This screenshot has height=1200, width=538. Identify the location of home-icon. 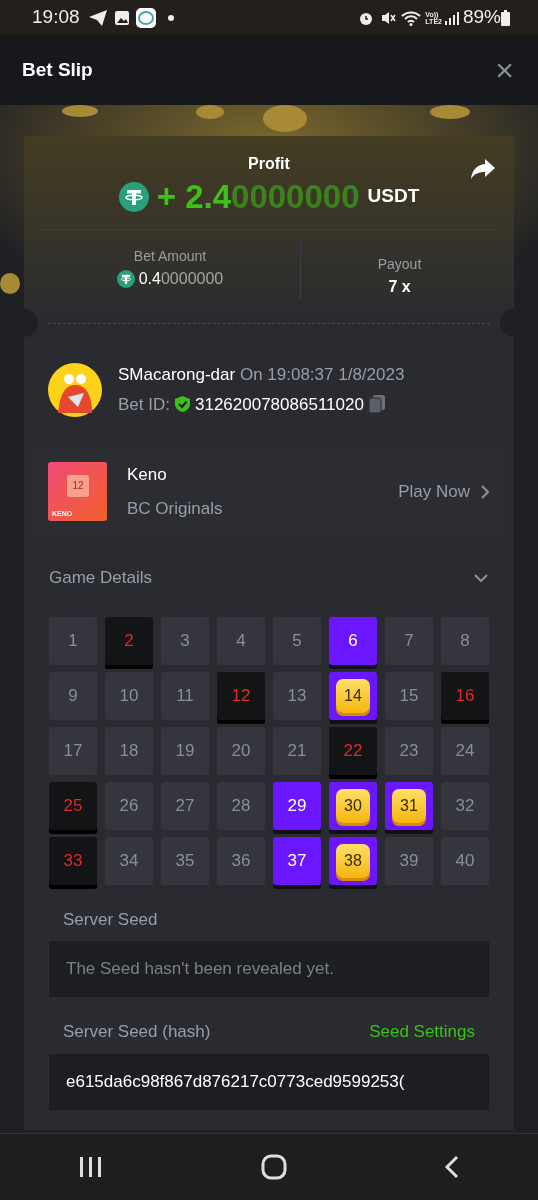
(274, 1167).